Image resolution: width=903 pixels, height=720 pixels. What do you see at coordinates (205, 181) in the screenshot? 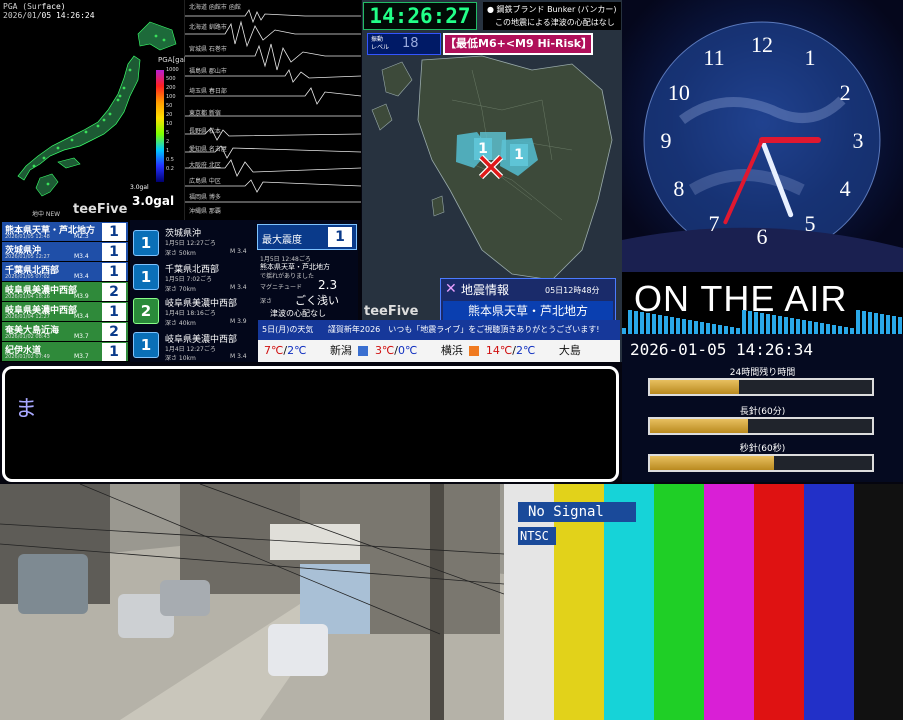
I see `station-label: 広島県 中区` at bounding box center [205, 181].